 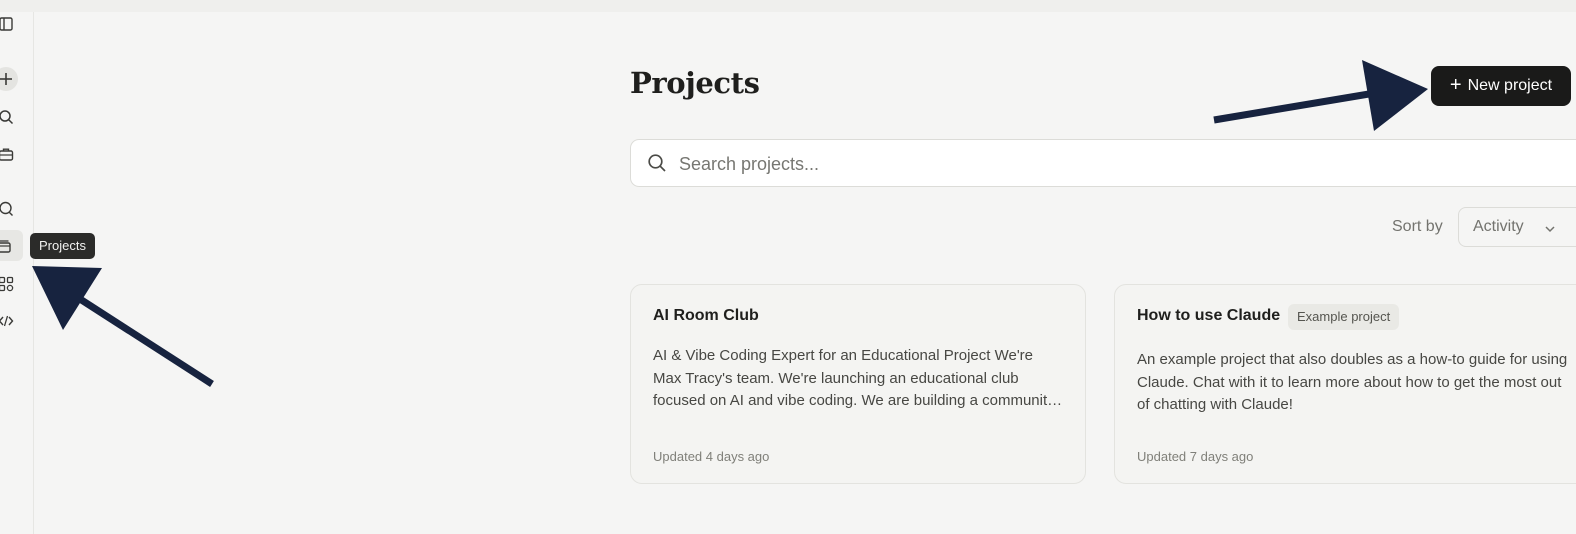 What do you see at coordinates (1498, 226) in the screenshot?
I see `sort-value: Activity` at bounding box center [1498, 226].